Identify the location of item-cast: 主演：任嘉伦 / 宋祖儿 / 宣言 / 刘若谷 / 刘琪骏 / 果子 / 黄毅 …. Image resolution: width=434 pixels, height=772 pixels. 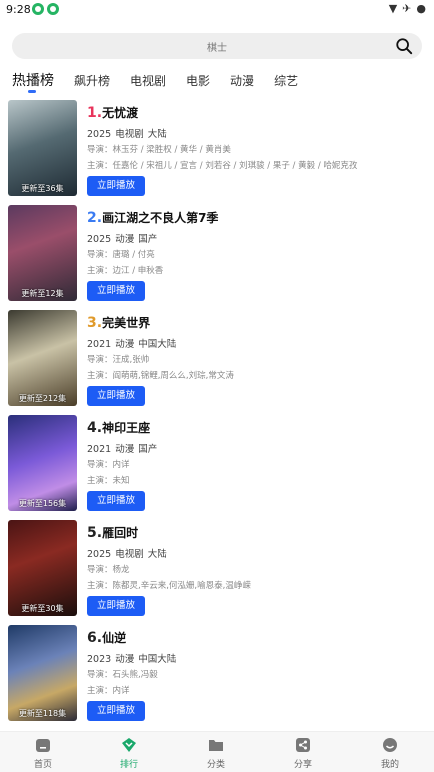
(222, 165).